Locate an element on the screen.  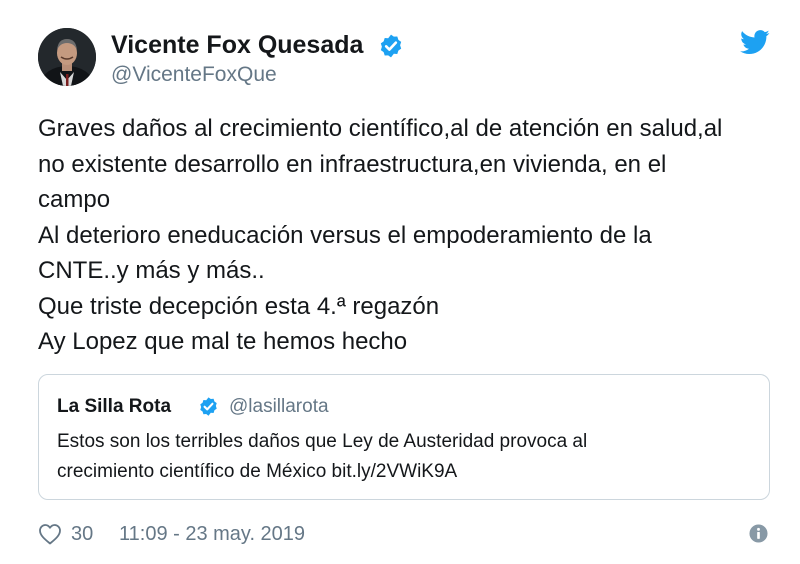
author-display-name: Vicente Fox Quesada is located at coordinates (237, 45).